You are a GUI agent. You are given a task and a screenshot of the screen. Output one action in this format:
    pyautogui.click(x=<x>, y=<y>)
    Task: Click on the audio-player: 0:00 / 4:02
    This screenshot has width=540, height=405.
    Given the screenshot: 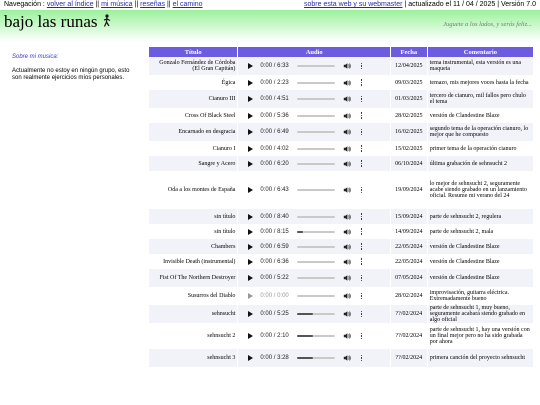 What is the action you would take?
    pyautogui.click(x=314, y=148)
    